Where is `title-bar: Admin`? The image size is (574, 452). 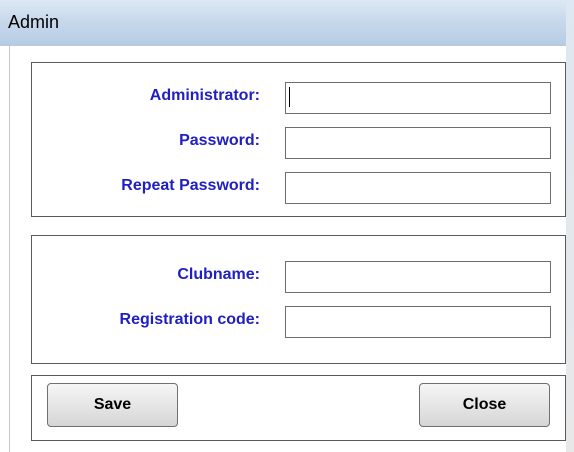 title-bar: Admin is located at coordinates (287, 23).